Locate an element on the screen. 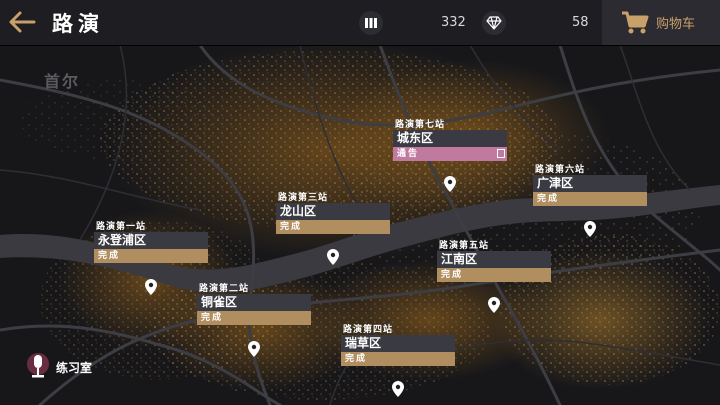 The height and width of the screenshot is (405, 720). stop-card: 永登浦区 完成 is located at coordinates (151, 247).